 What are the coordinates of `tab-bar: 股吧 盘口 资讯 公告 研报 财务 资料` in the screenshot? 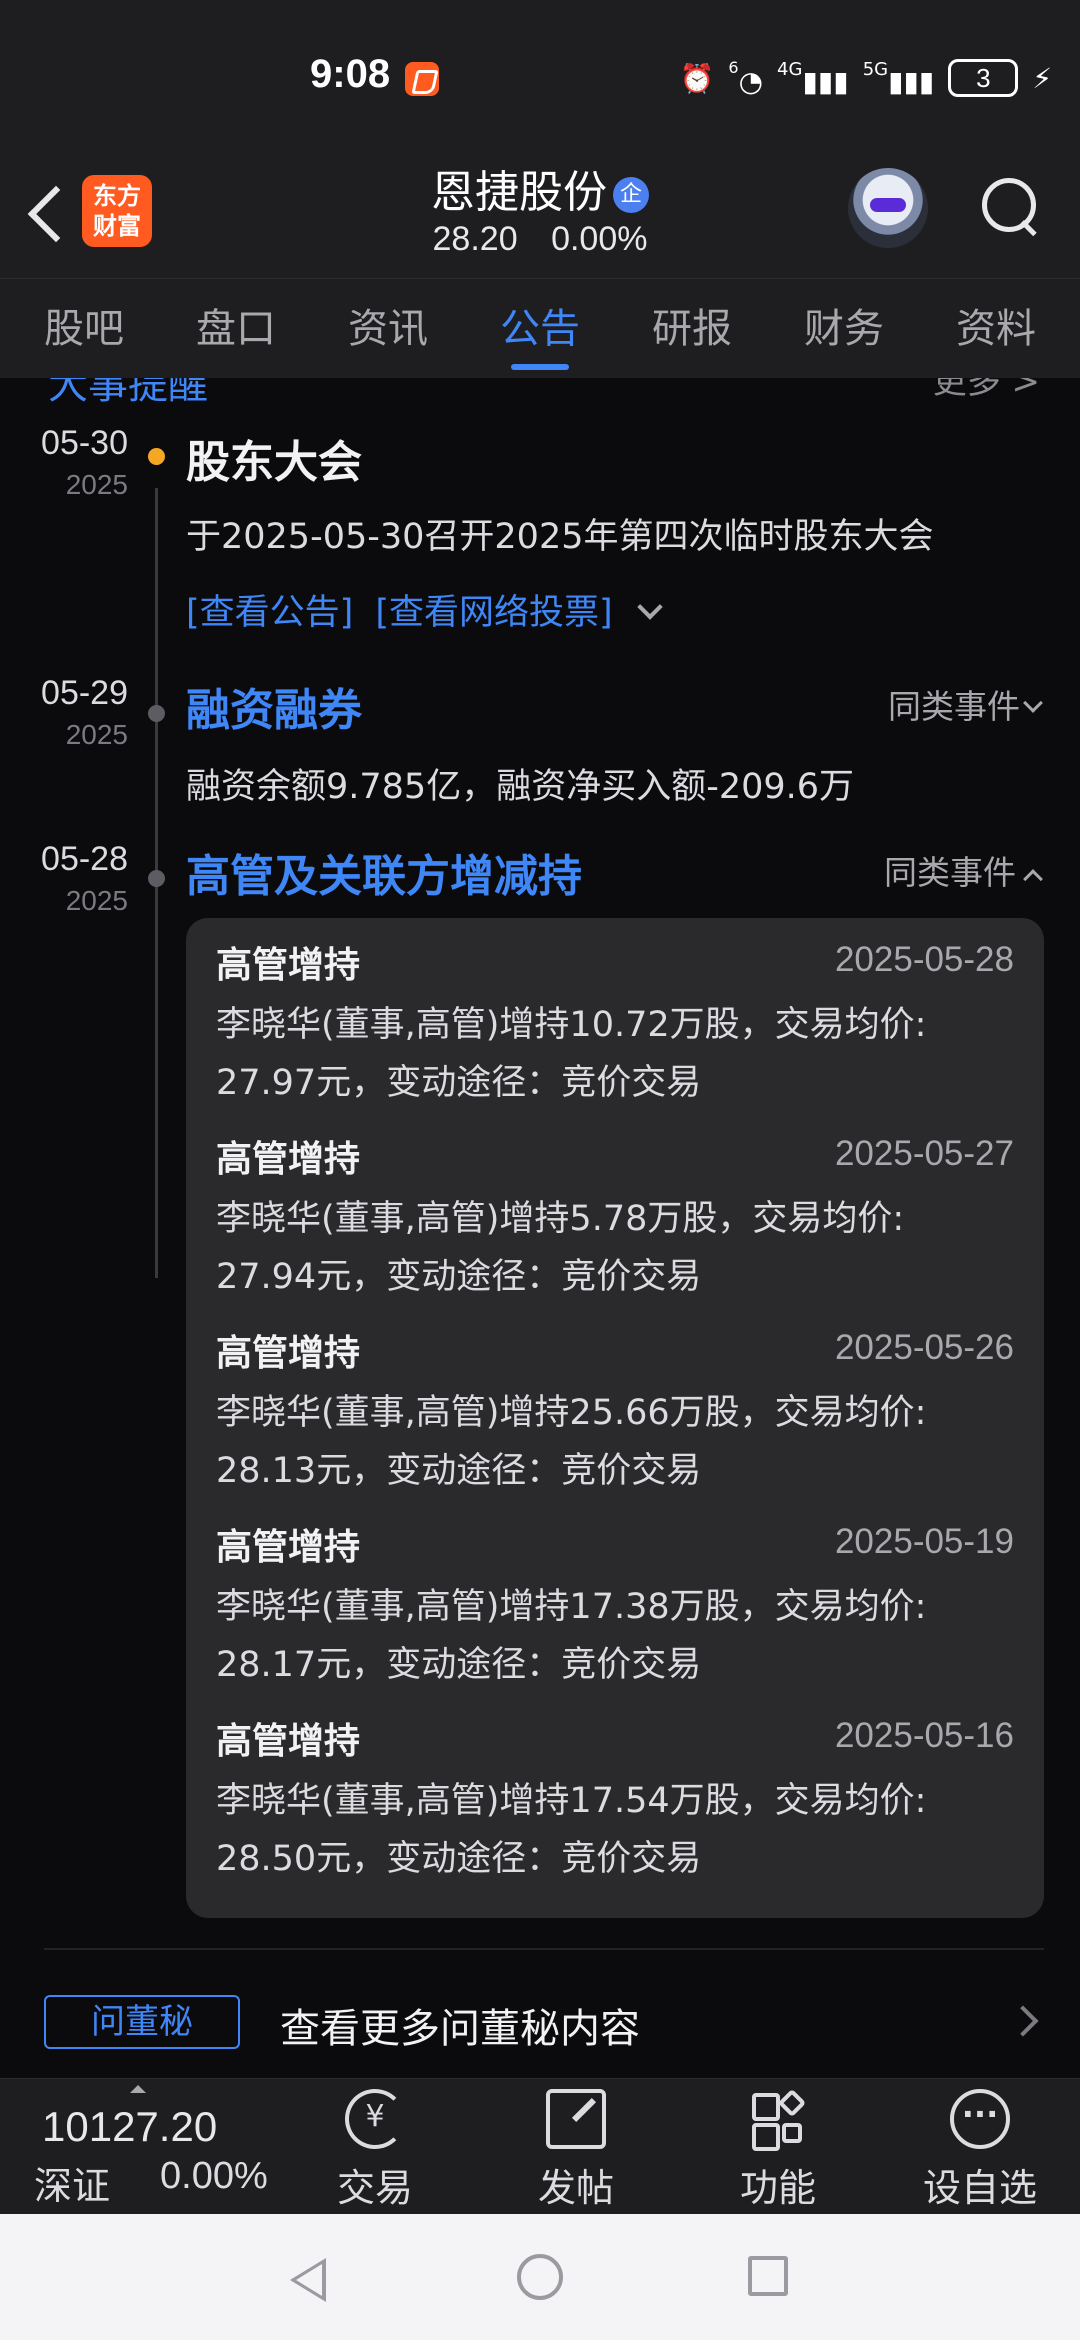 It's located at (540, 328).